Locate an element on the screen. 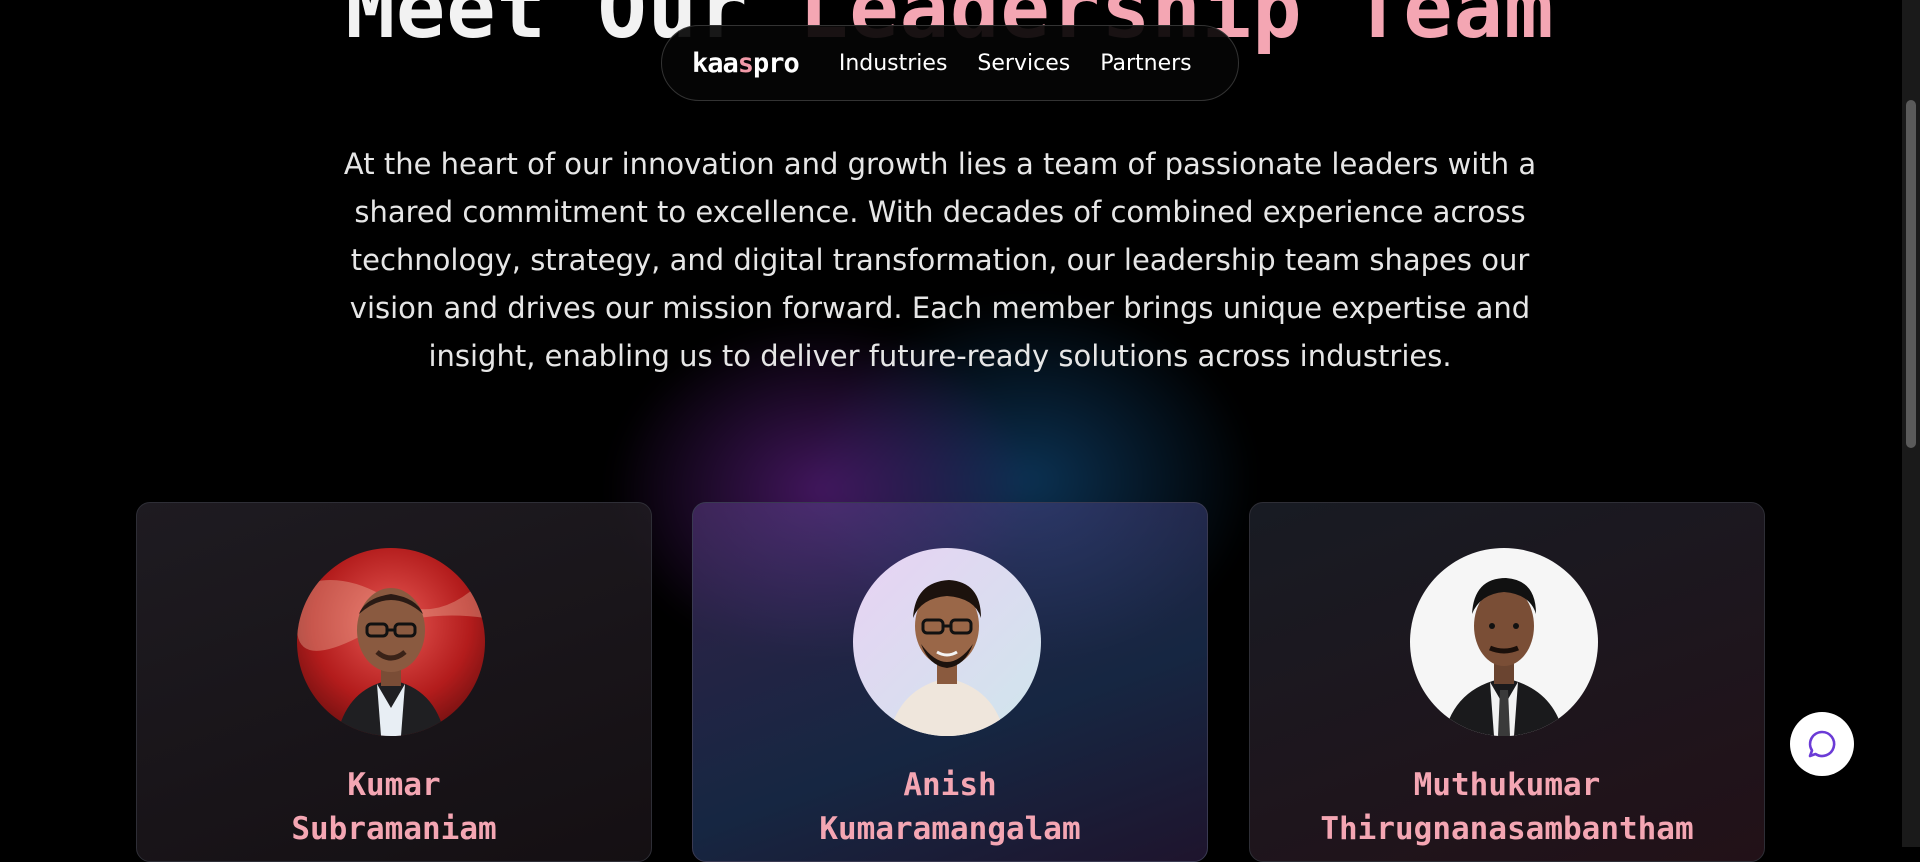  nav-link-partners: Partners is located at coordinates (1145, 63).